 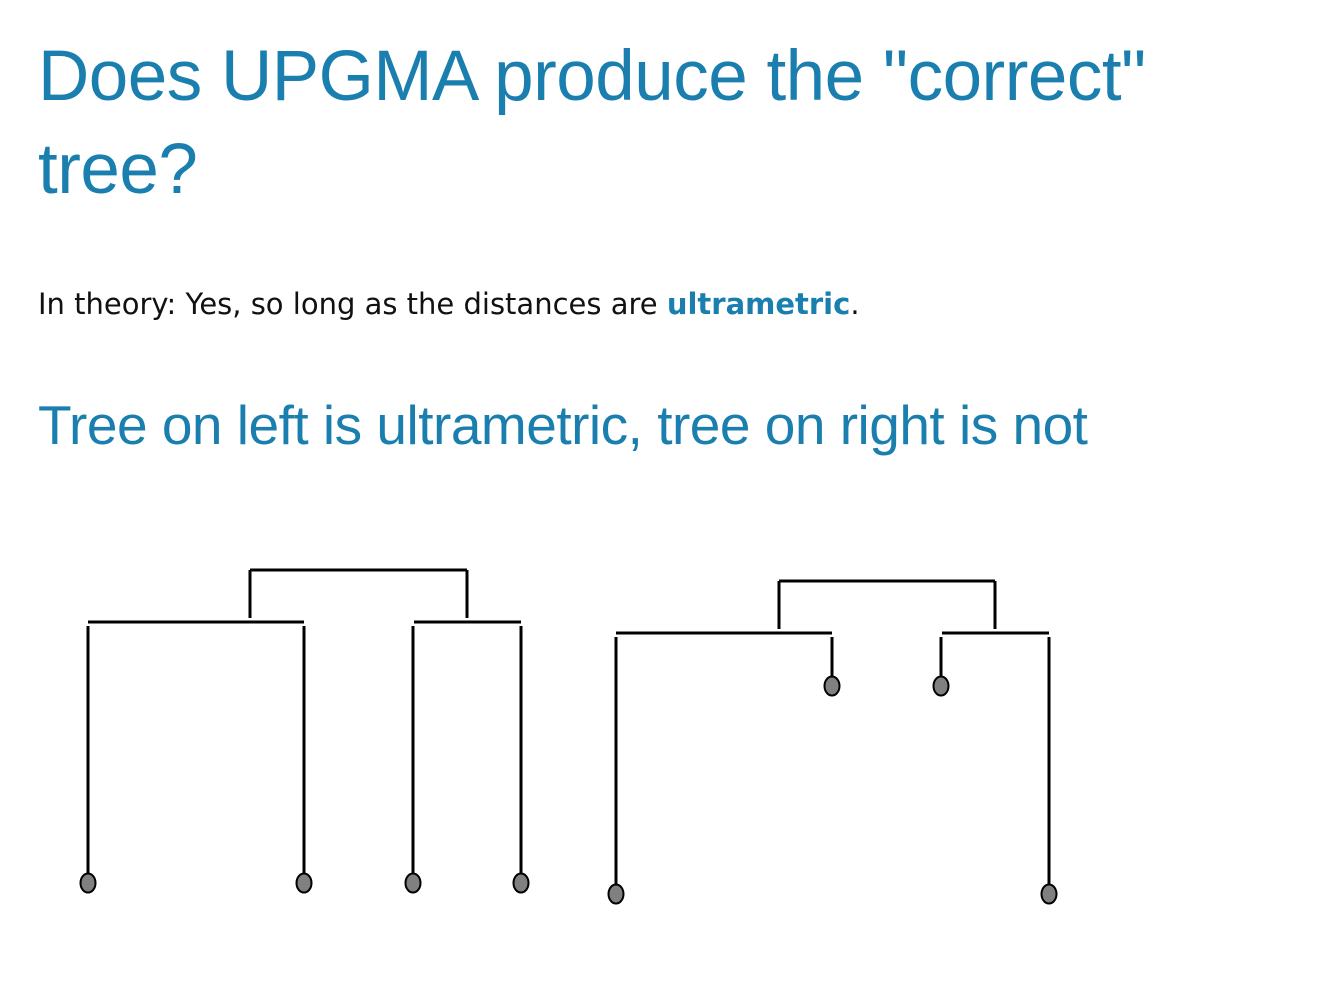 What do you see at coordinates (832, 742) in the screenshot?
I see `non-ultrametric-tree` at bounding box center [832, 742].